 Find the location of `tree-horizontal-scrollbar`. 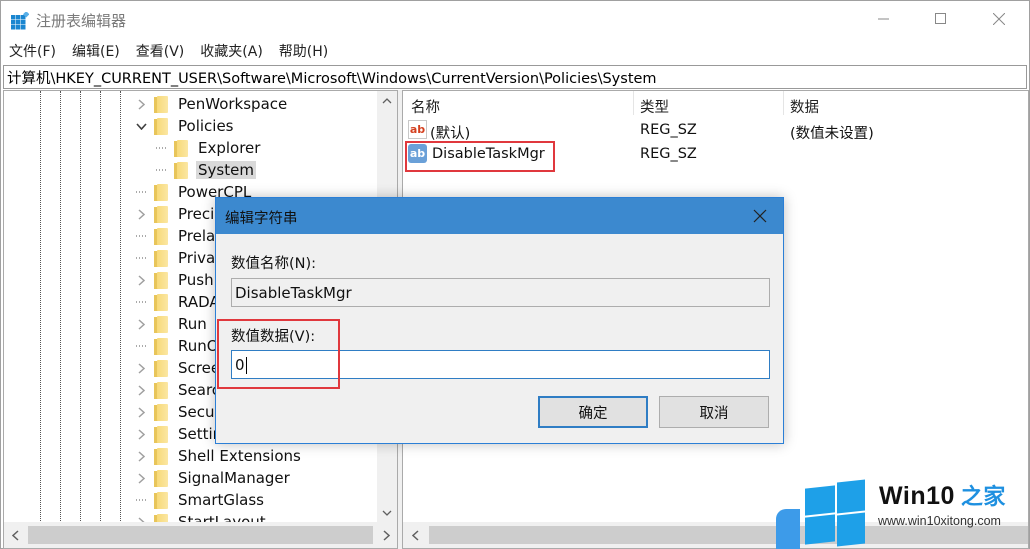

tree-horizontal-scrollbar is located at coordinates (200, 535).